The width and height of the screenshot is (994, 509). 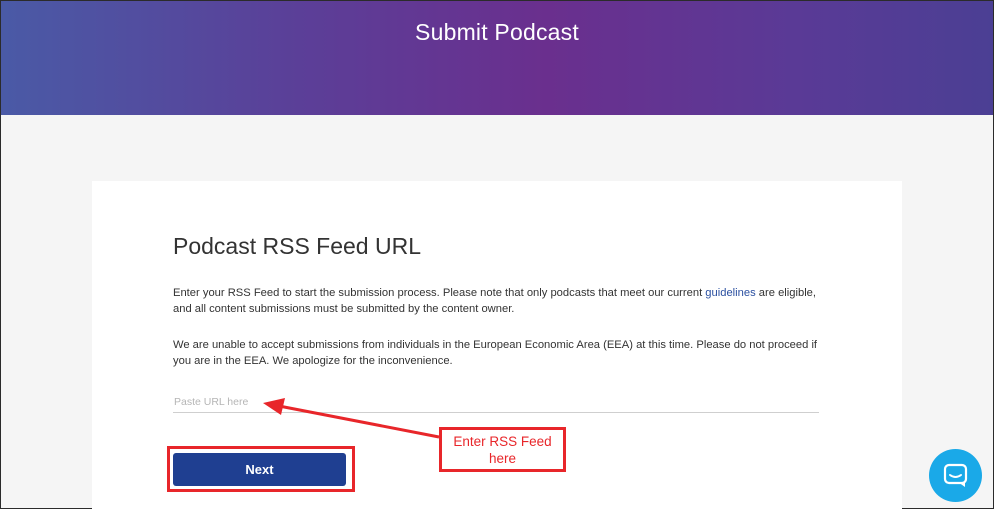 I want to click on next-button-highlight, so click(x=261, y=469).